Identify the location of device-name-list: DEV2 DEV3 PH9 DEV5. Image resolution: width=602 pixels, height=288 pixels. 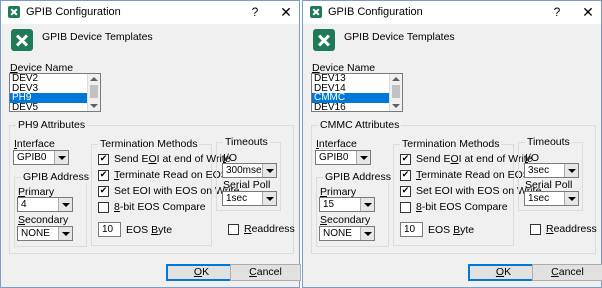
(55, 92).